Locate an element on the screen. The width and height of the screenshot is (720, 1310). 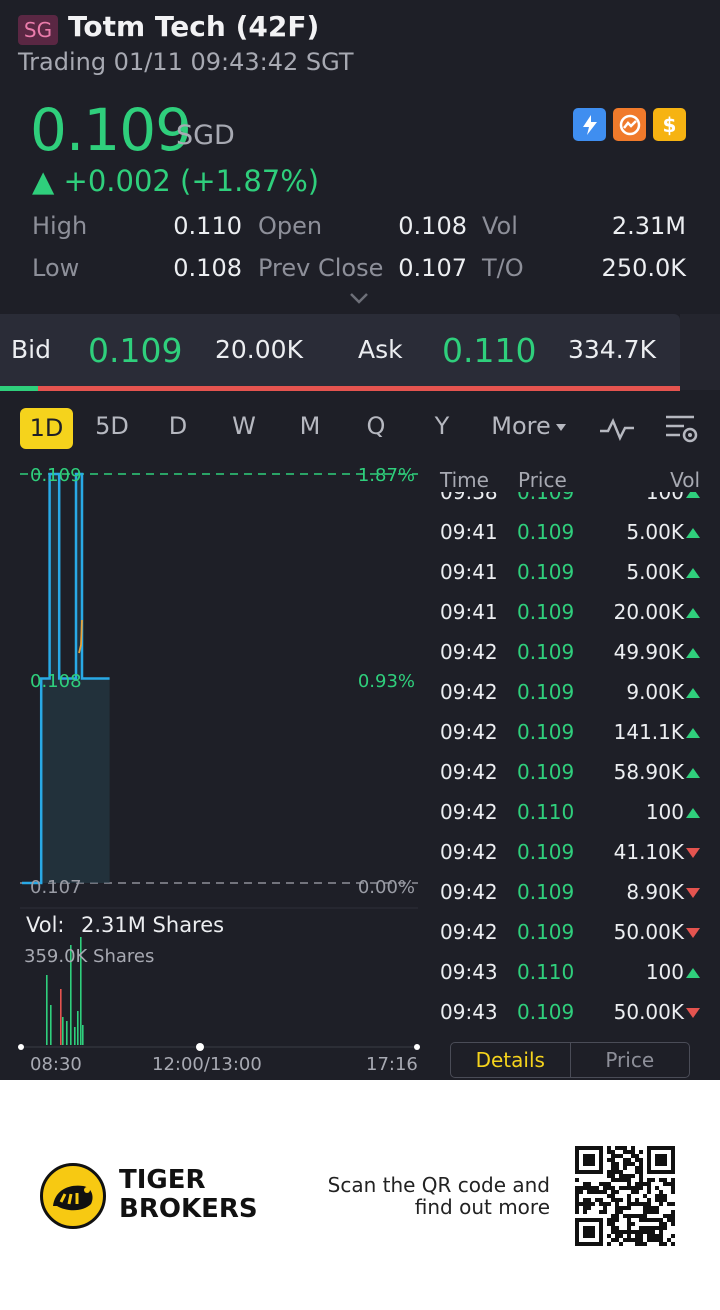
chevron-down-icon is located at coordinates (359, 298).